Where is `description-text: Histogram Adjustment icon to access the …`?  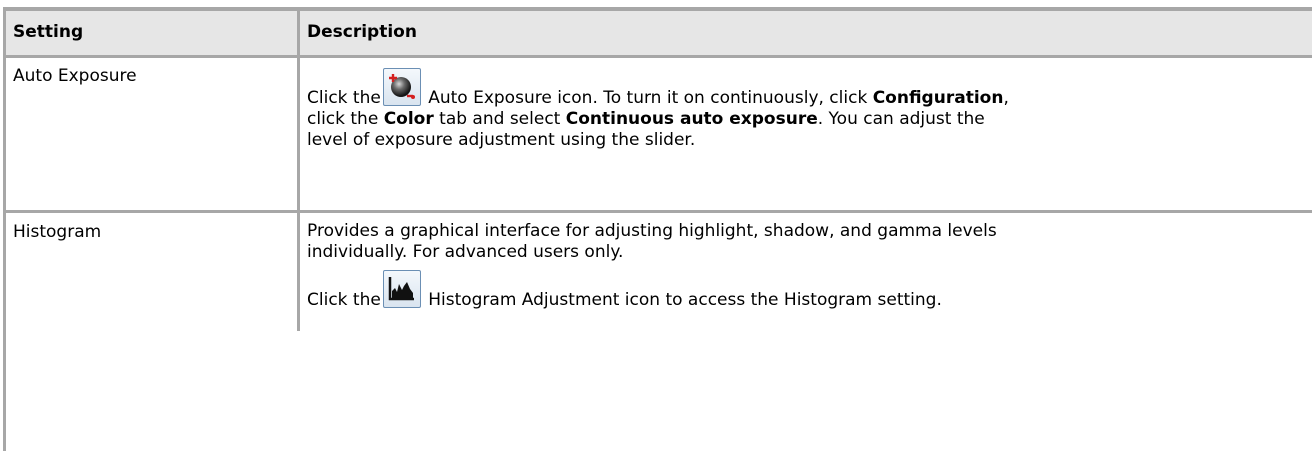
description-text: Histogram Adjustment icon to access the … is located at coordinates (682, 300).